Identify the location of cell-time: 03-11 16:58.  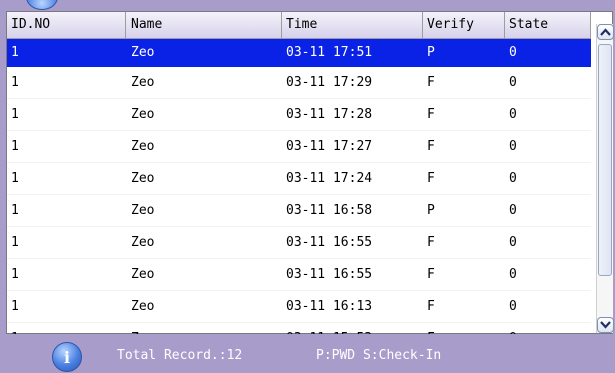
(329, 210).